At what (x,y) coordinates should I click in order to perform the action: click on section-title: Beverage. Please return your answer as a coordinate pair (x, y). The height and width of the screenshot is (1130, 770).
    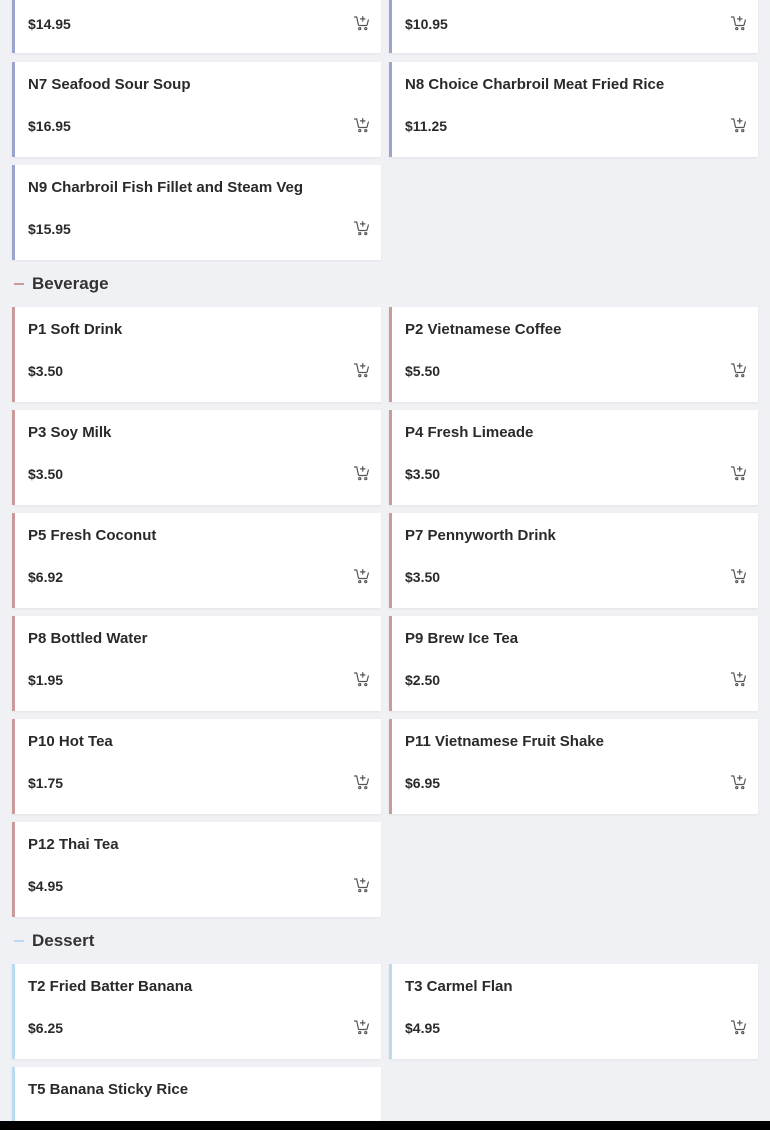
    Looking at the image, I should click on (70, 283).